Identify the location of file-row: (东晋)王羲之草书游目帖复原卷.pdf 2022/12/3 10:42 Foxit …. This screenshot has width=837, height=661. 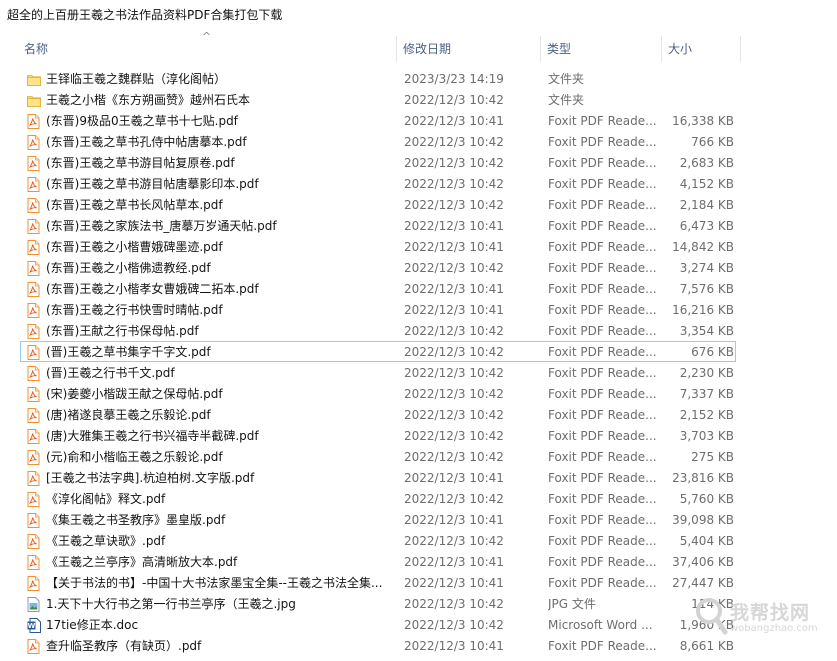
(378, 162).